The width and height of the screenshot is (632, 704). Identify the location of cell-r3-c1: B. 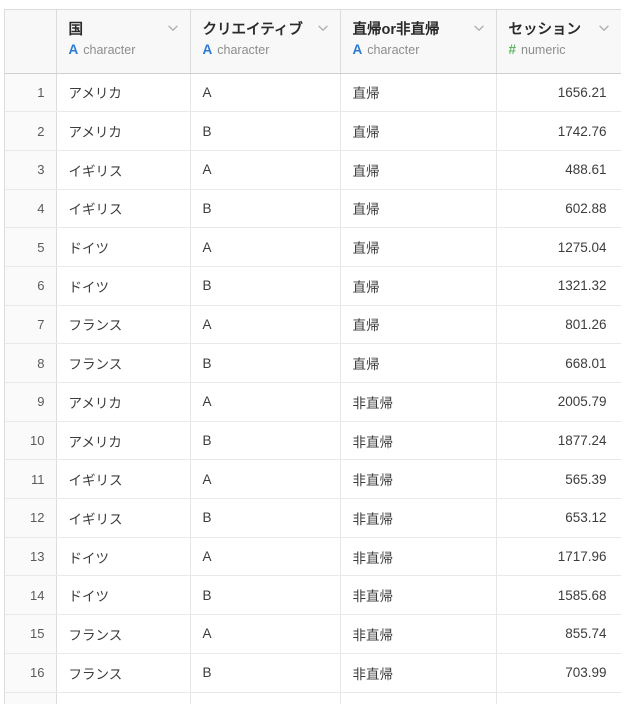
(265, 209).